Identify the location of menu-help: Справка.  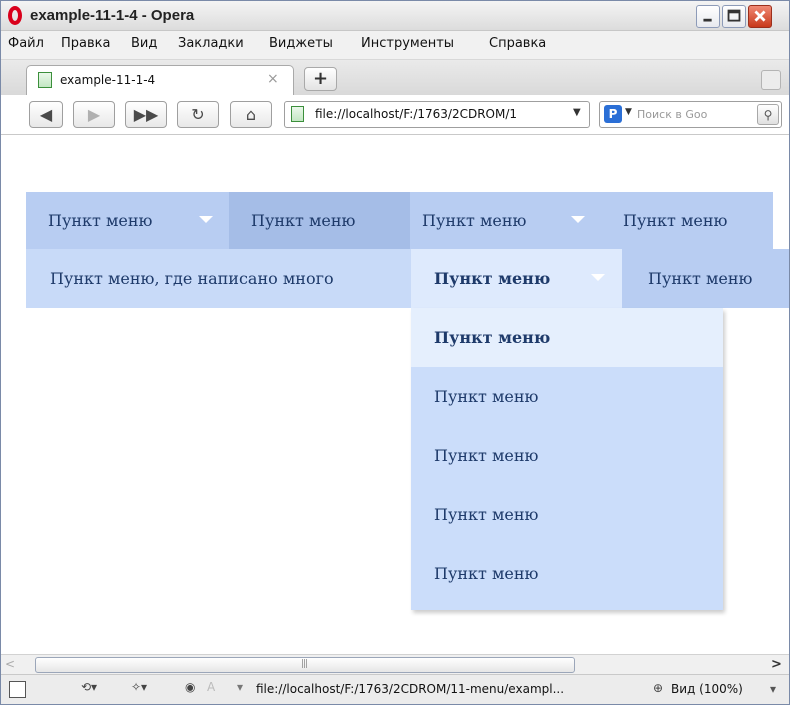
(517, 43).